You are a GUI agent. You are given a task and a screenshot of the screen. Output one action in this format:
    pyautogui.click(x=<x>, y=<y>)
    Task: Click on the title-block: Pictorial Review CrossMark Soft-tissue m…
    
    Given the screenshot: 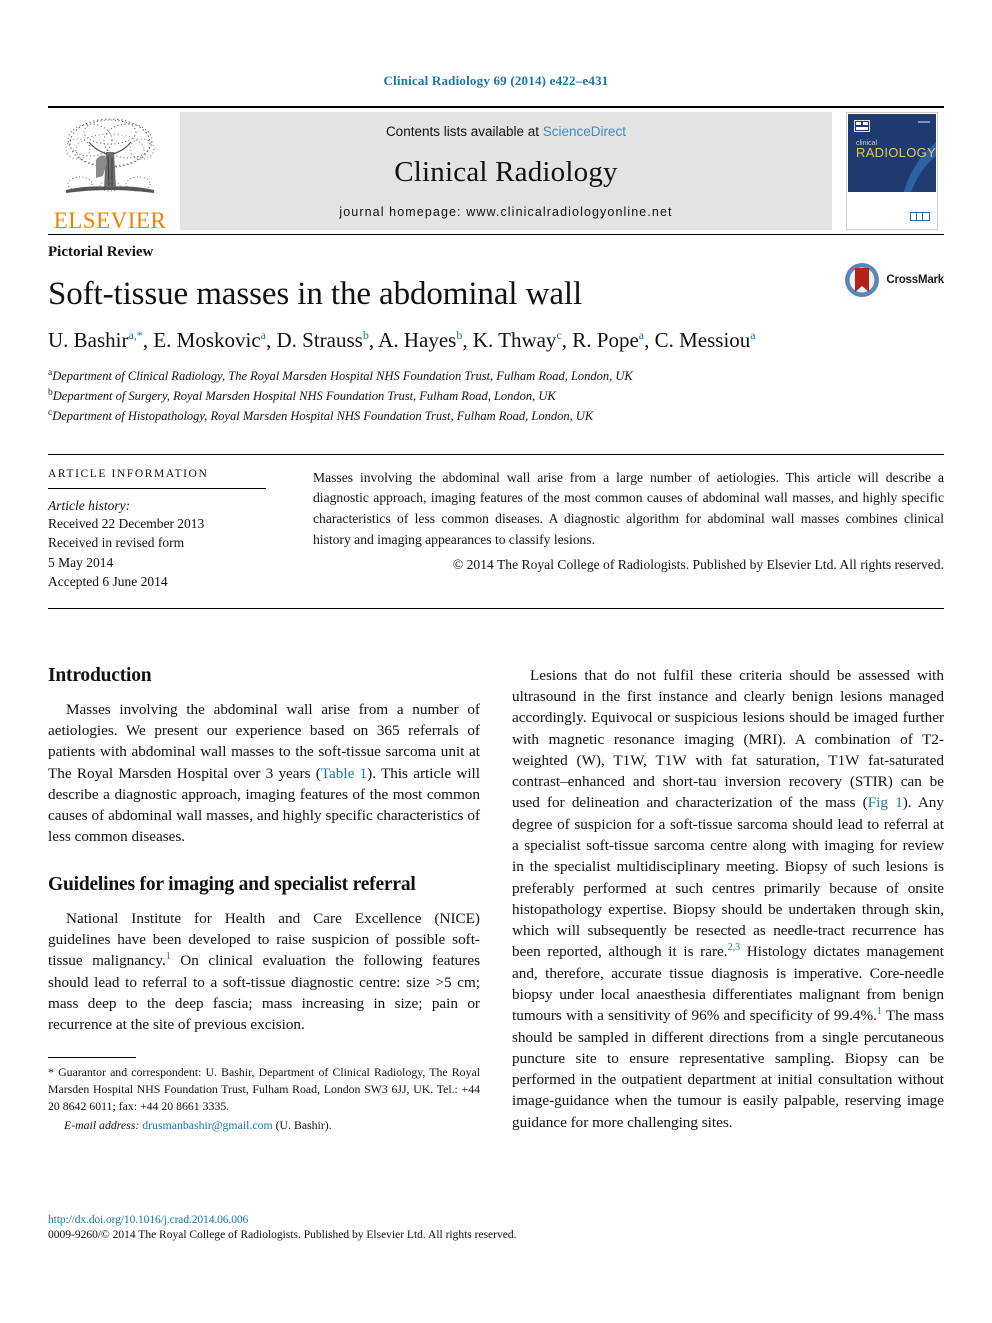 What is the action you would take?
    pyautogui.click(x=496, y=330)
    